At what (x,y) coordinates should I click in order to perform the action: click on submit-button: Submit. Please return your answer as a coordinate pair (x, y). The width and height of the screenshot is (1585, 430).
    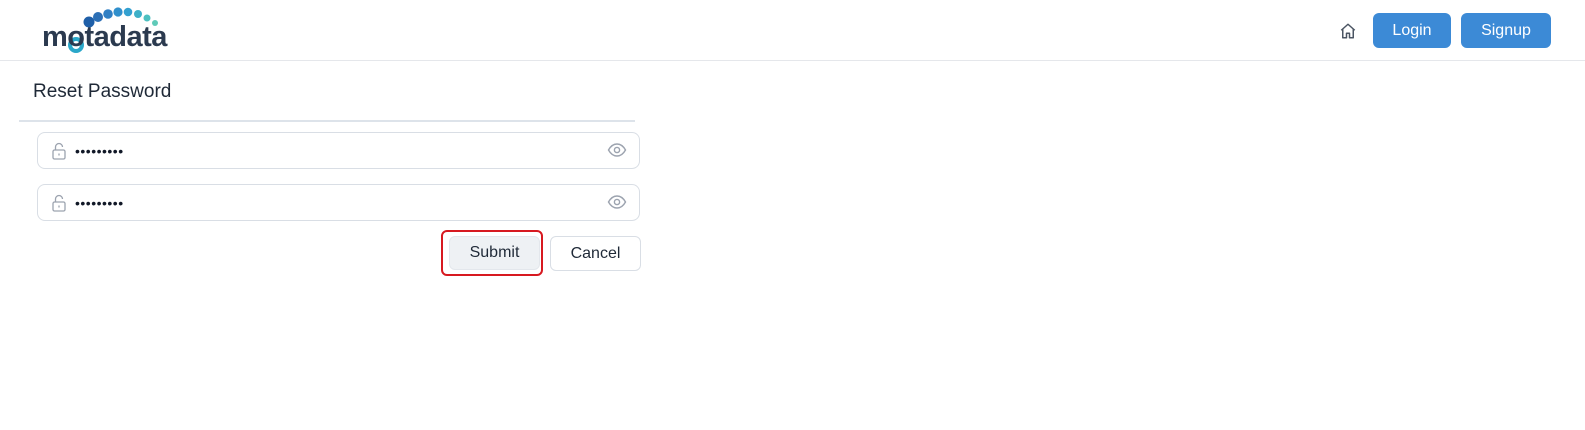
    Looking at the image, I should click on (494, 253).